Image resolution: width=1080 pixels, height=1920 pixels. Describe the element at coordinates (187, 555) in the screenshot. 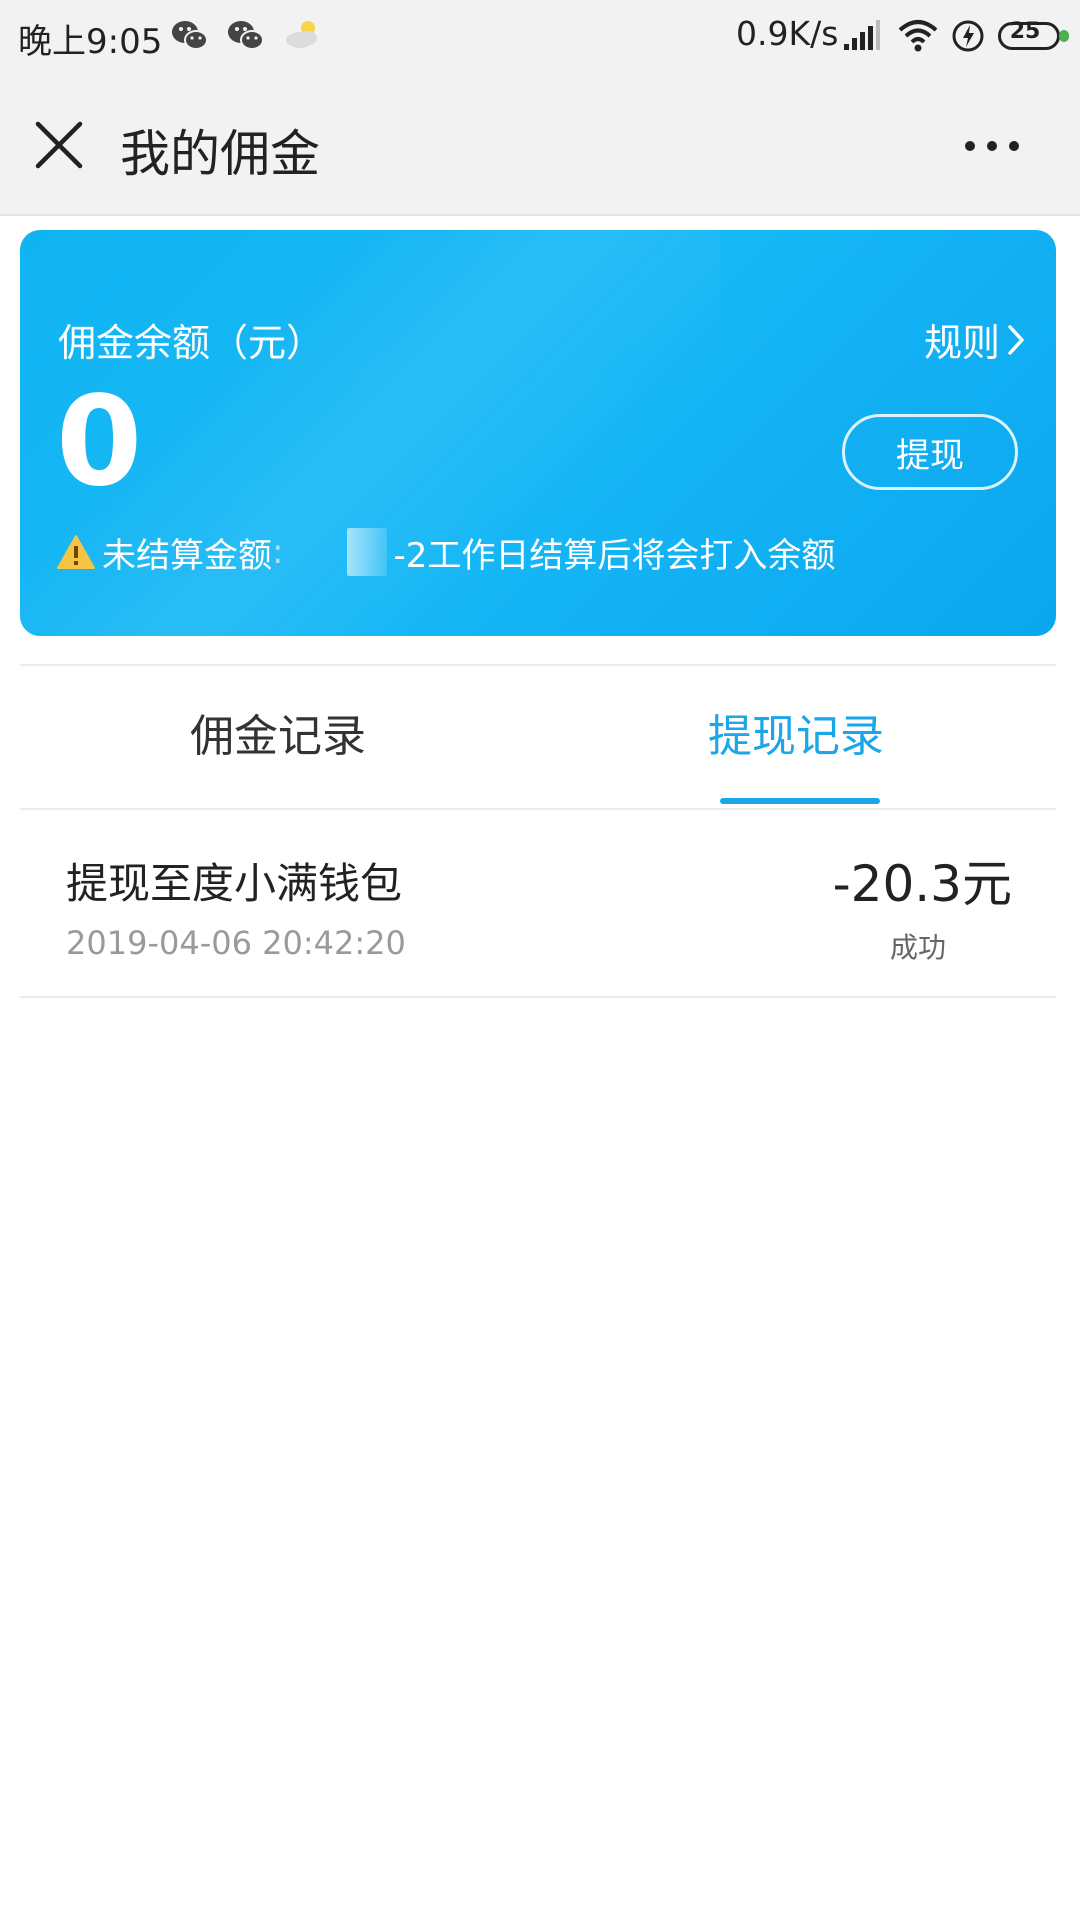

I see `pending-label: 未结算金额` at that location.